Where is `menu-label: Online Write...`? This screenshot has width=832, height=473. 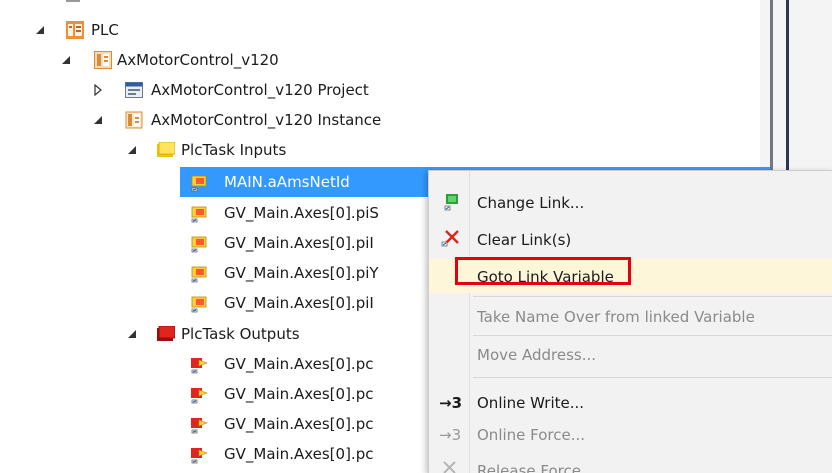 menu-label: Online Write... is located at coordinates (531, 403).